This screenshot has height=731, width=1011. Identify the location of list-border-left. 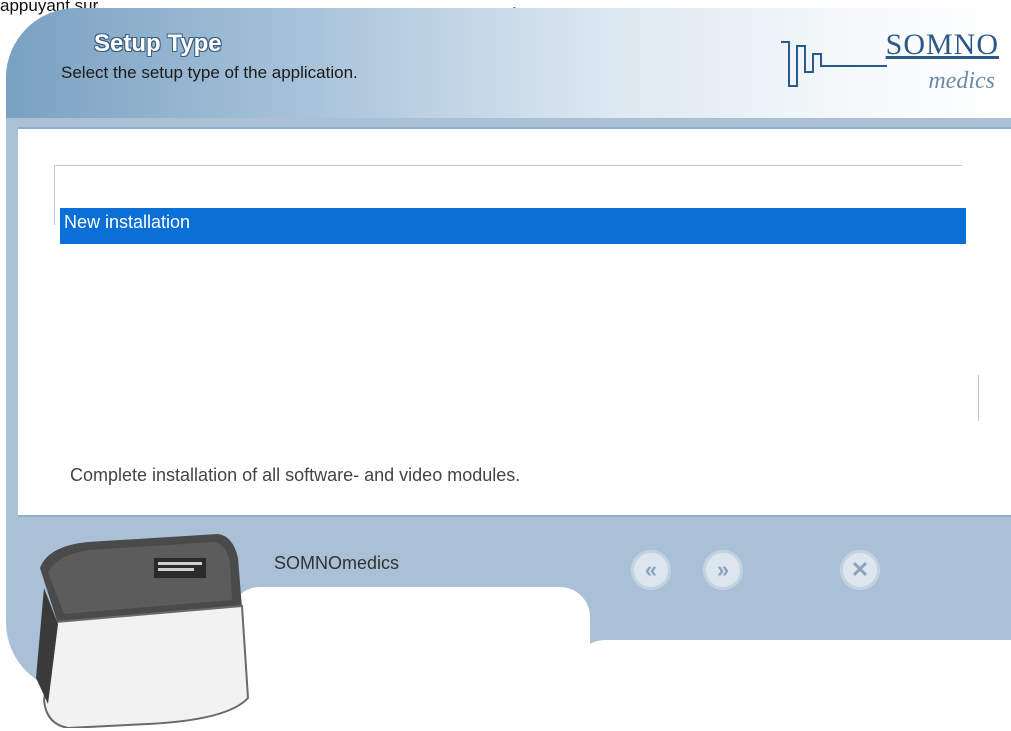
(54, 195).